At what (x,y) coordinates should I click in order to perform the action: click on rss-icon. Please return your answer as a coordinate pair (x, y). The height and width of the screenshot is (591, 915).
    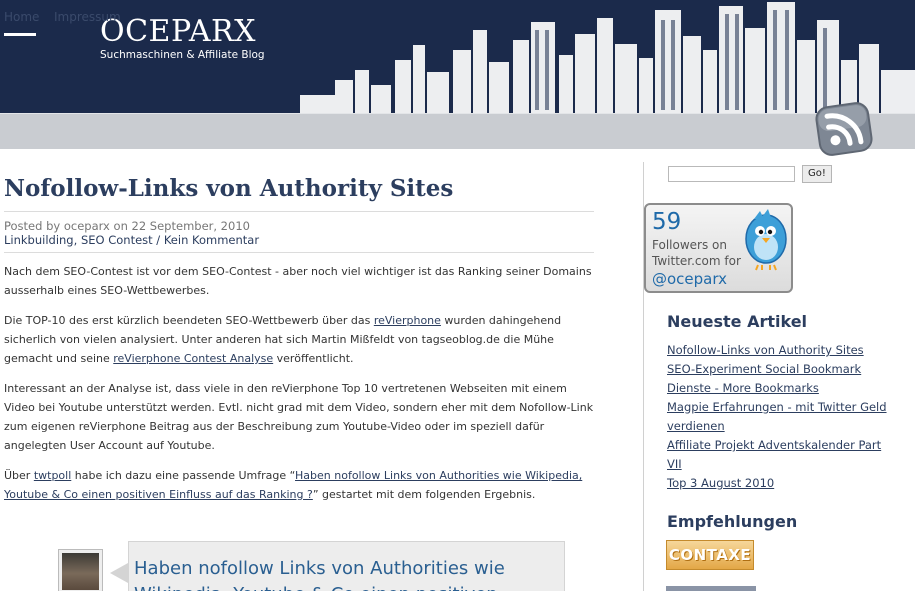
    Looking at the image, I should click on (844, 129).